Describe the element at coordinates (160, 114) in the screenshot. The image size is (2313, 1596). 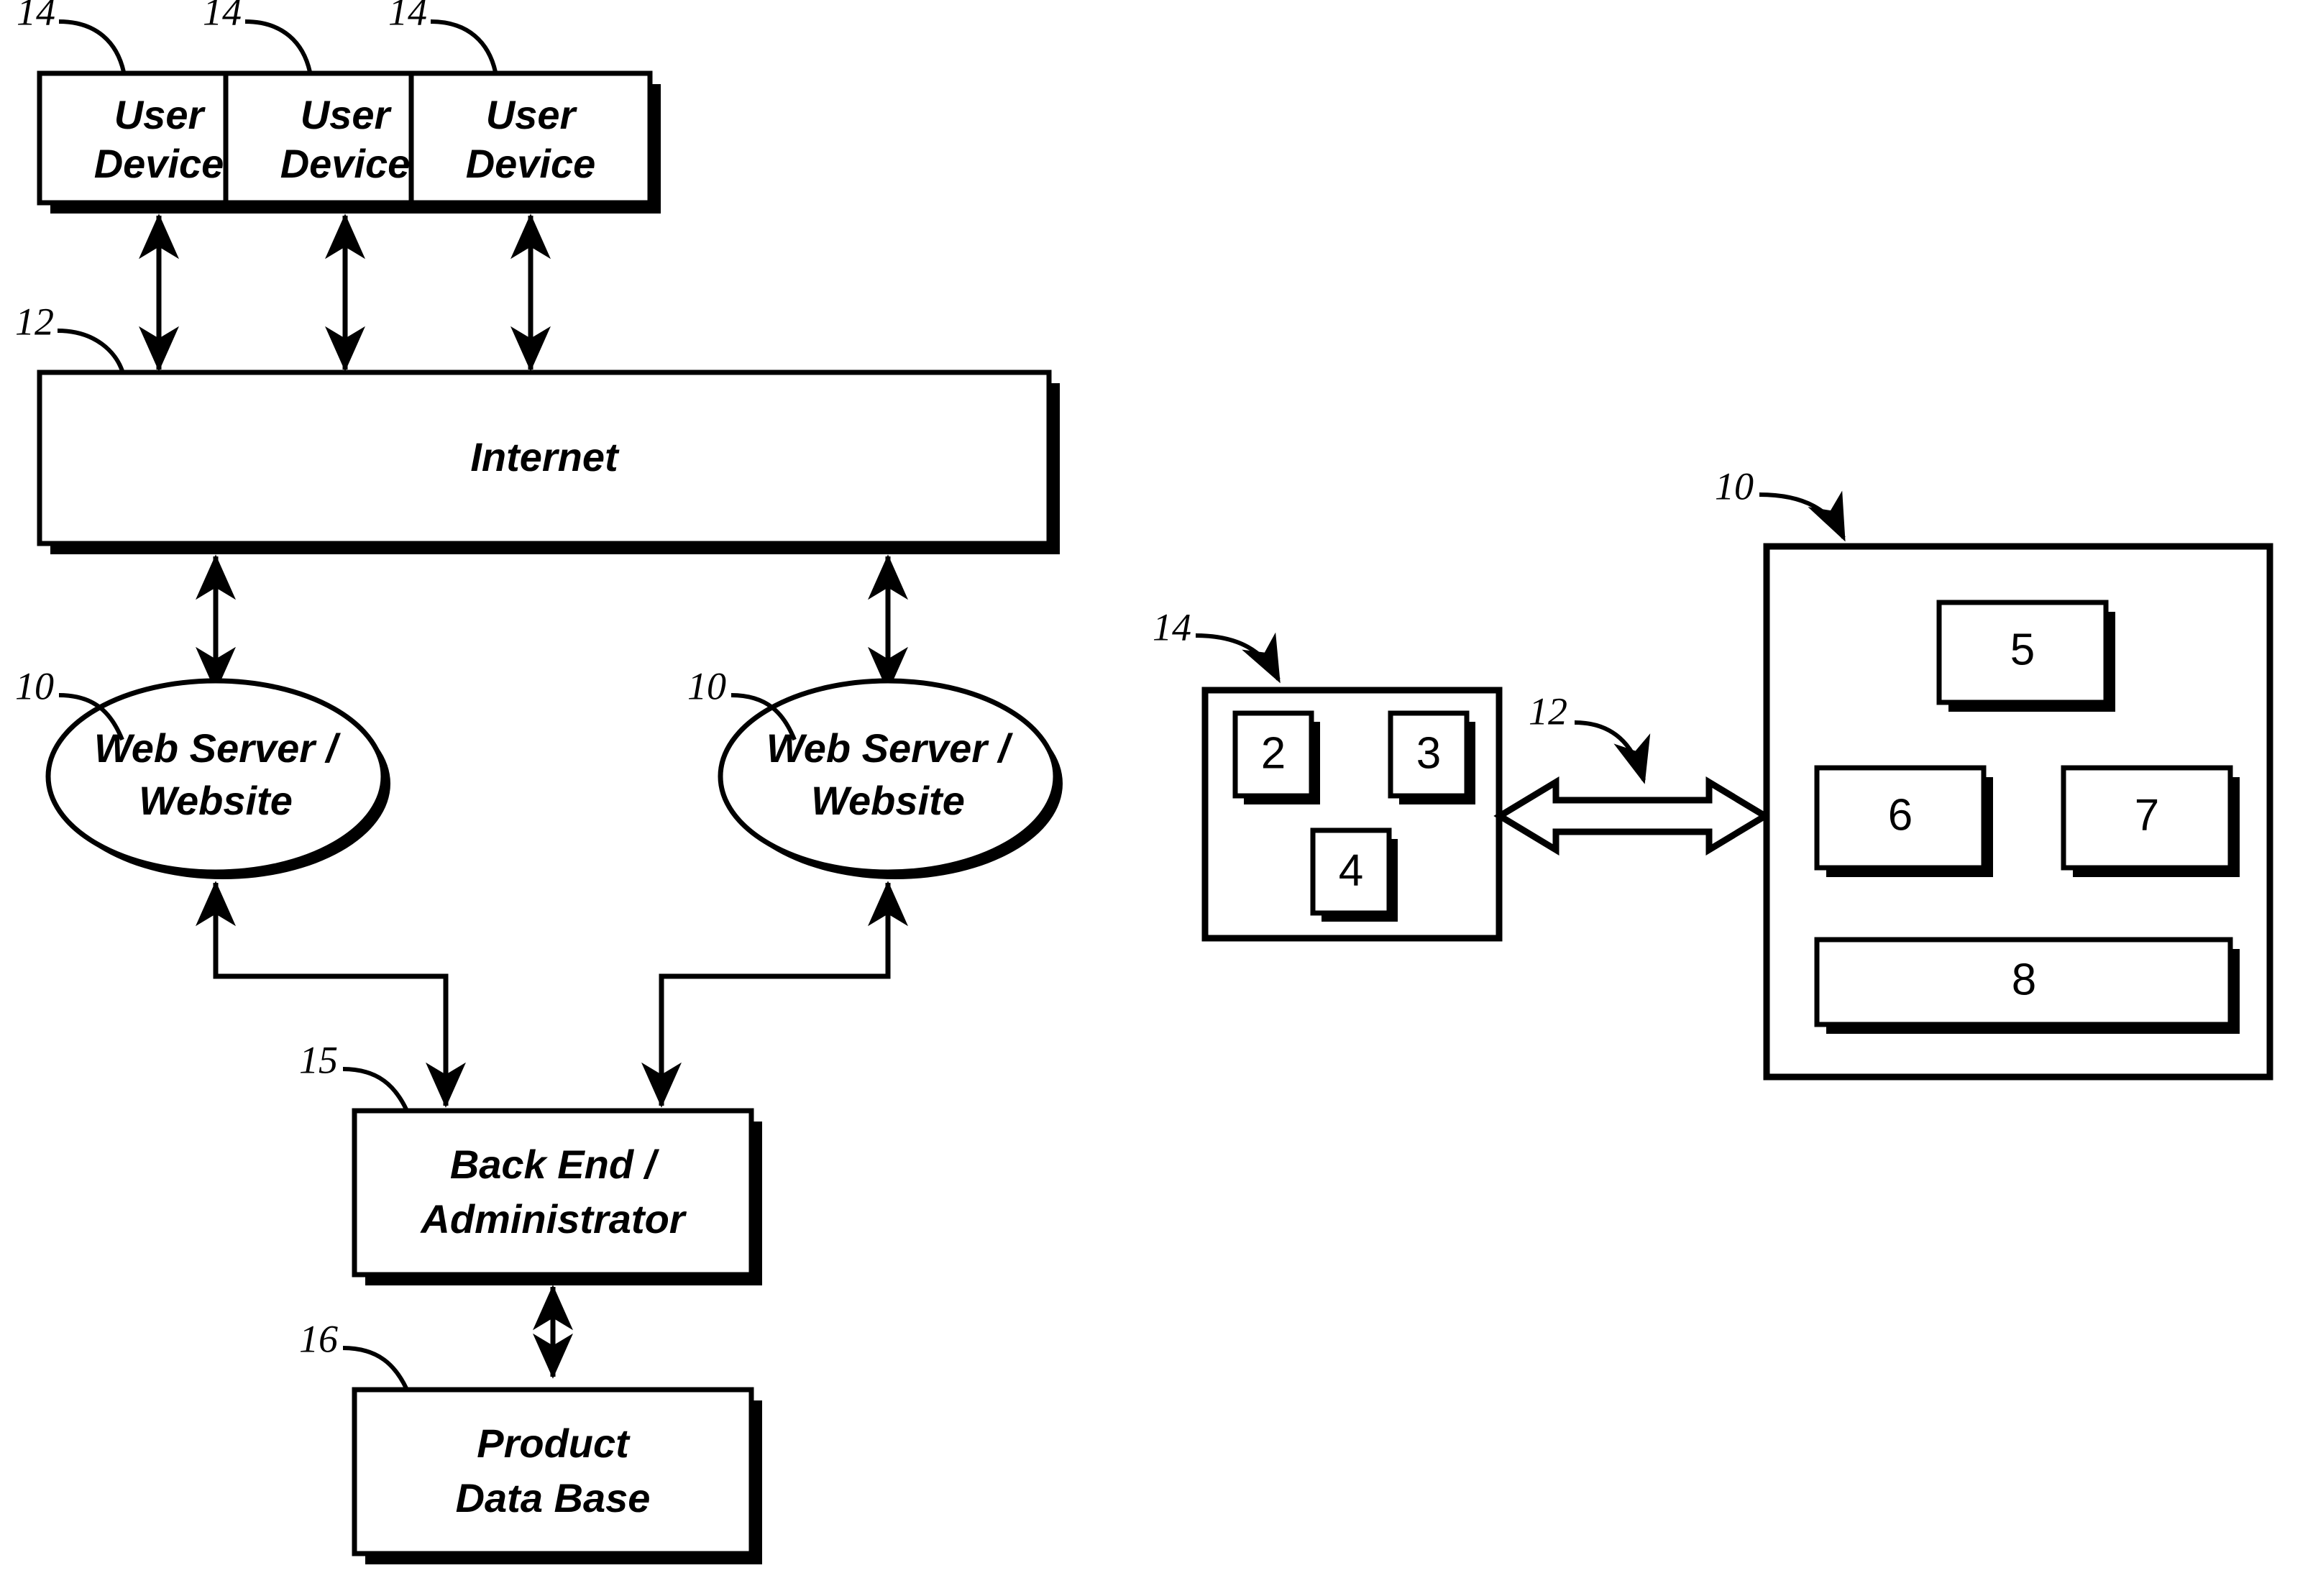
I see `user-device-1-line1: User` at that location.